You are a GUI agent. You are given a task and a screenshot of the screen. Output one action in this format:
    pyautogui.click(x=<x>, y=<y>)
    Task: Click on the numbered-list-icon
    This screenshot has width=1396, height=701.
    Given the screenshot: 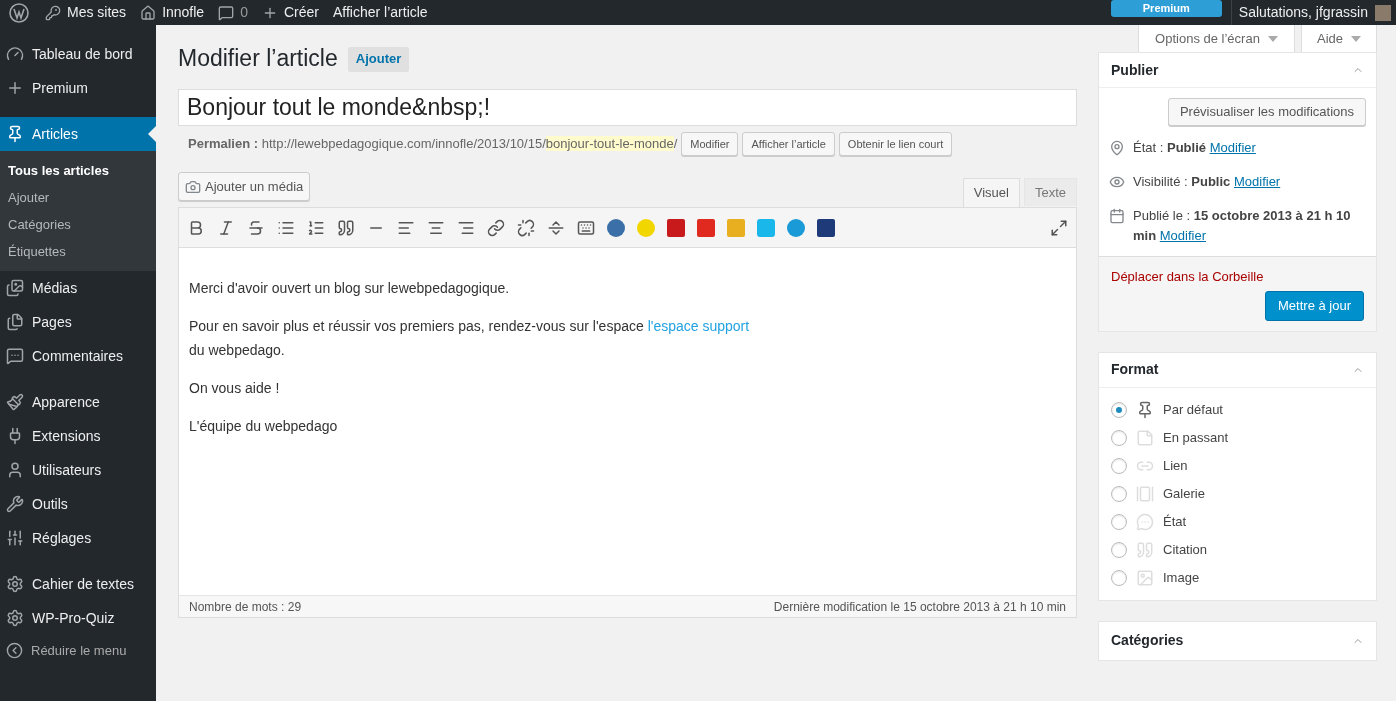 What is the action you would take?
    pyautogui.click(x=316, y=227)
    